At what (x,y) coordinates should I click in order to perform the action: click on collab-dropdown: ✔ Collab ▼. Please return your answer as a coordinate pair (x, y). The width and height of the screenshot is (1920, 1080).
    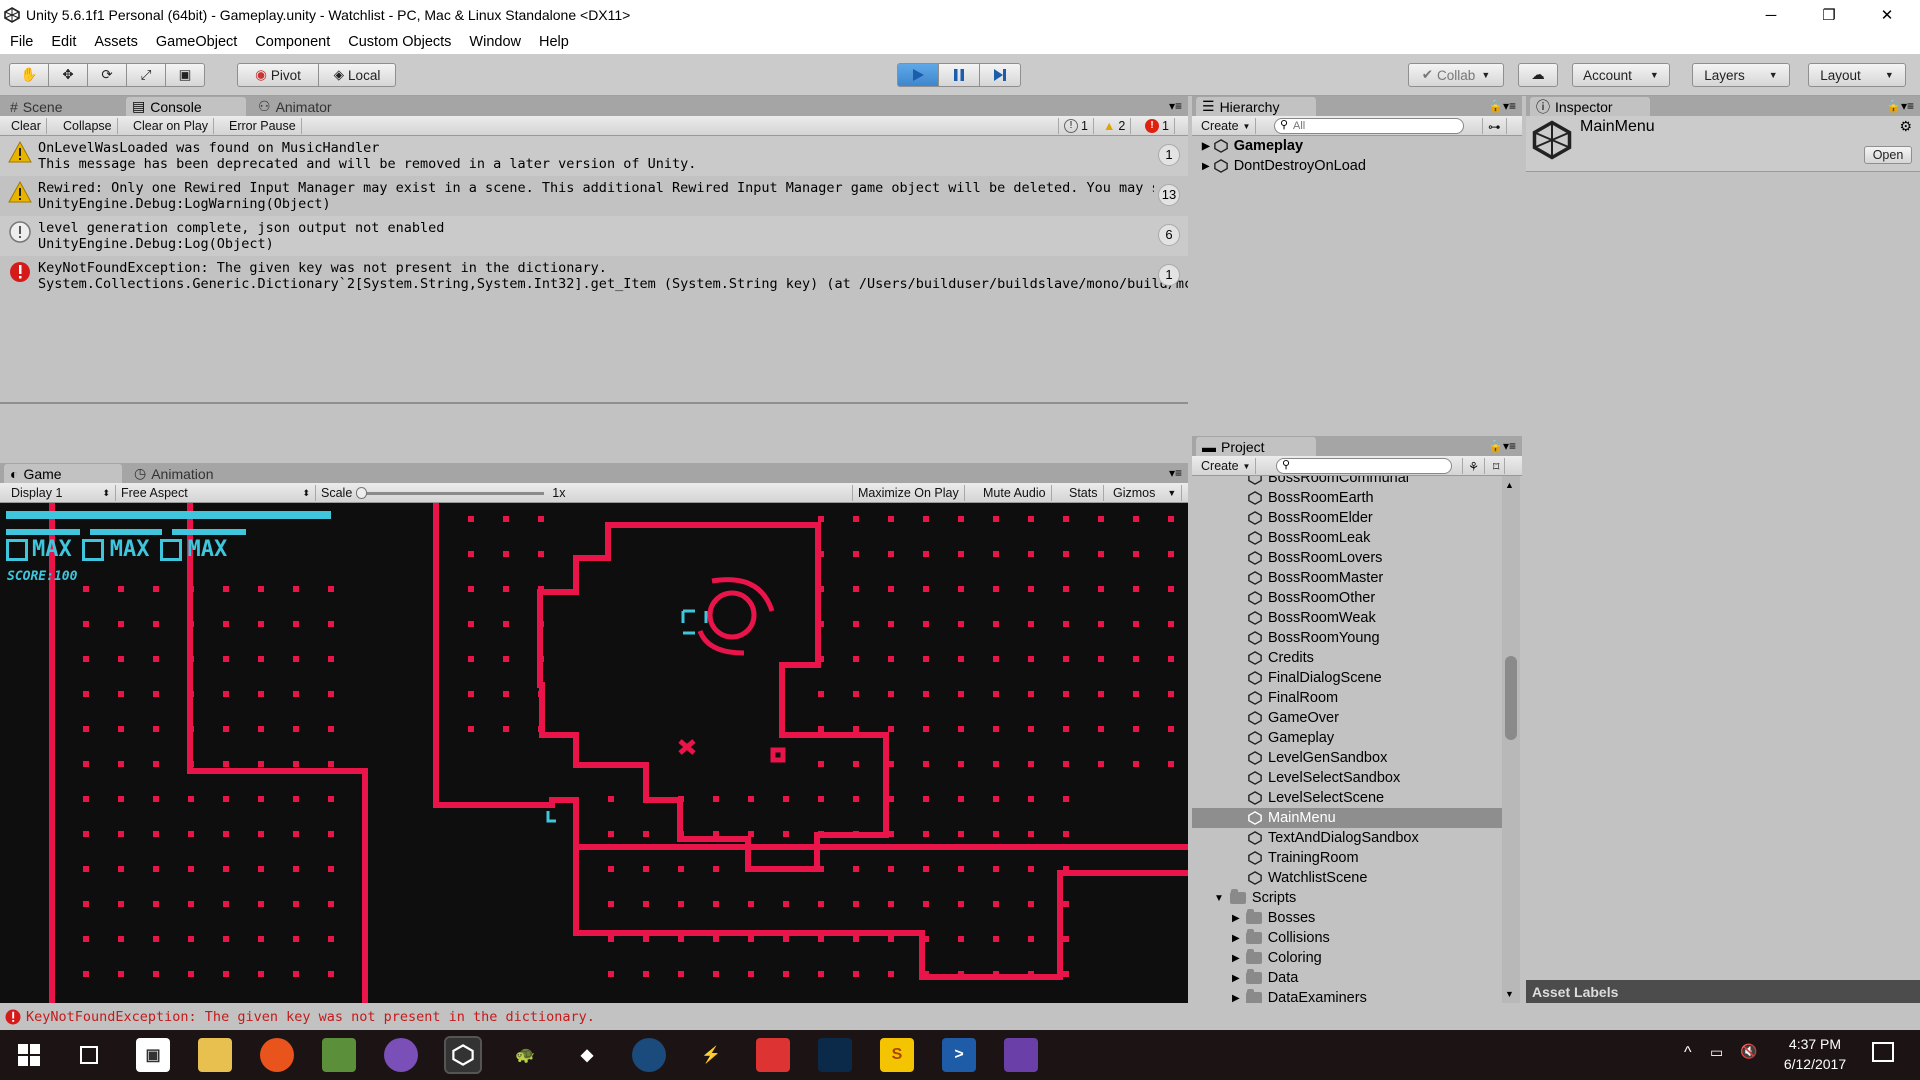
    Looking at the image, I should click on (1456, 75).